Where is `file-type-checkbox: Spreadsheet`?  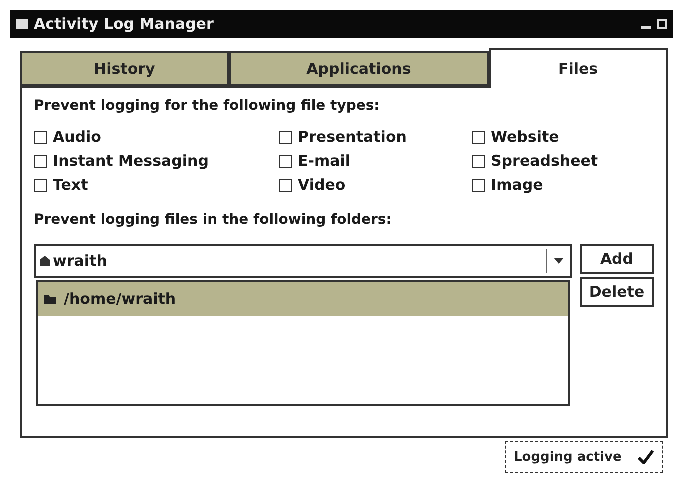 file-type-checkbox: Spreadsheet is located at coordinates (563, 161).